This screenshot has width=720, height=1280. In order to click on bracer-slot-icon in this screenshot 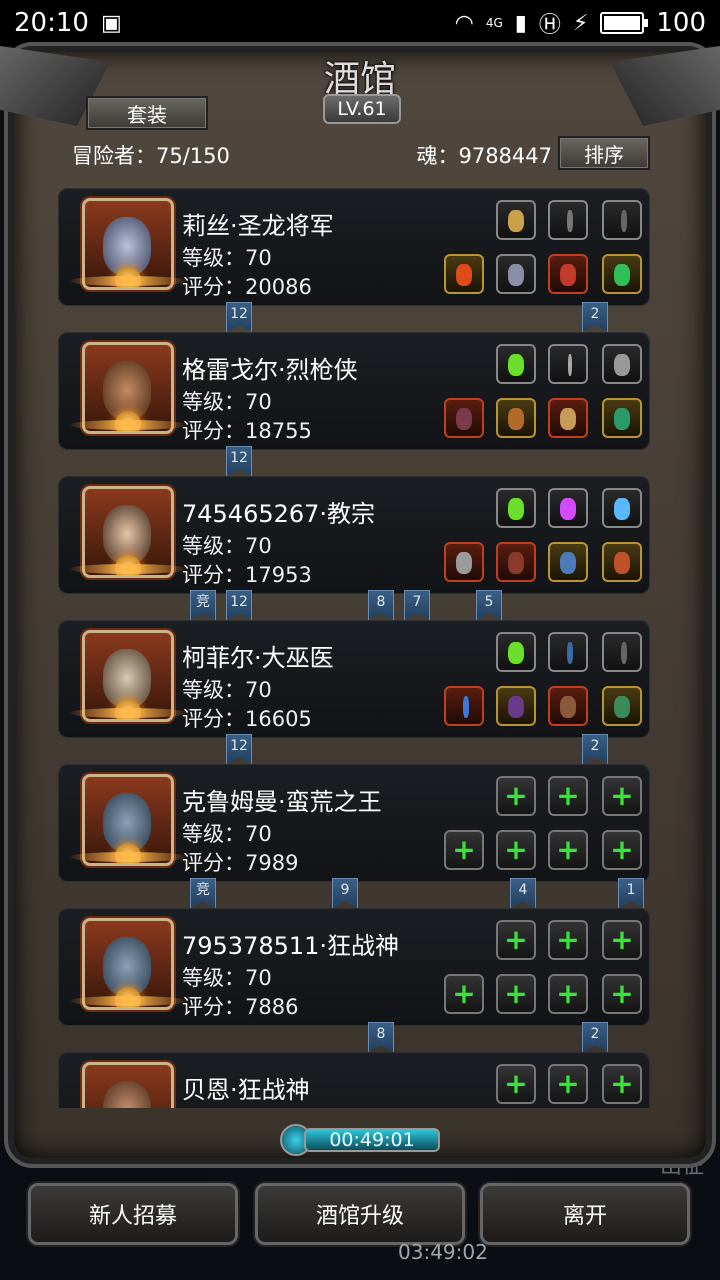, I will do `click(622, 418)`.